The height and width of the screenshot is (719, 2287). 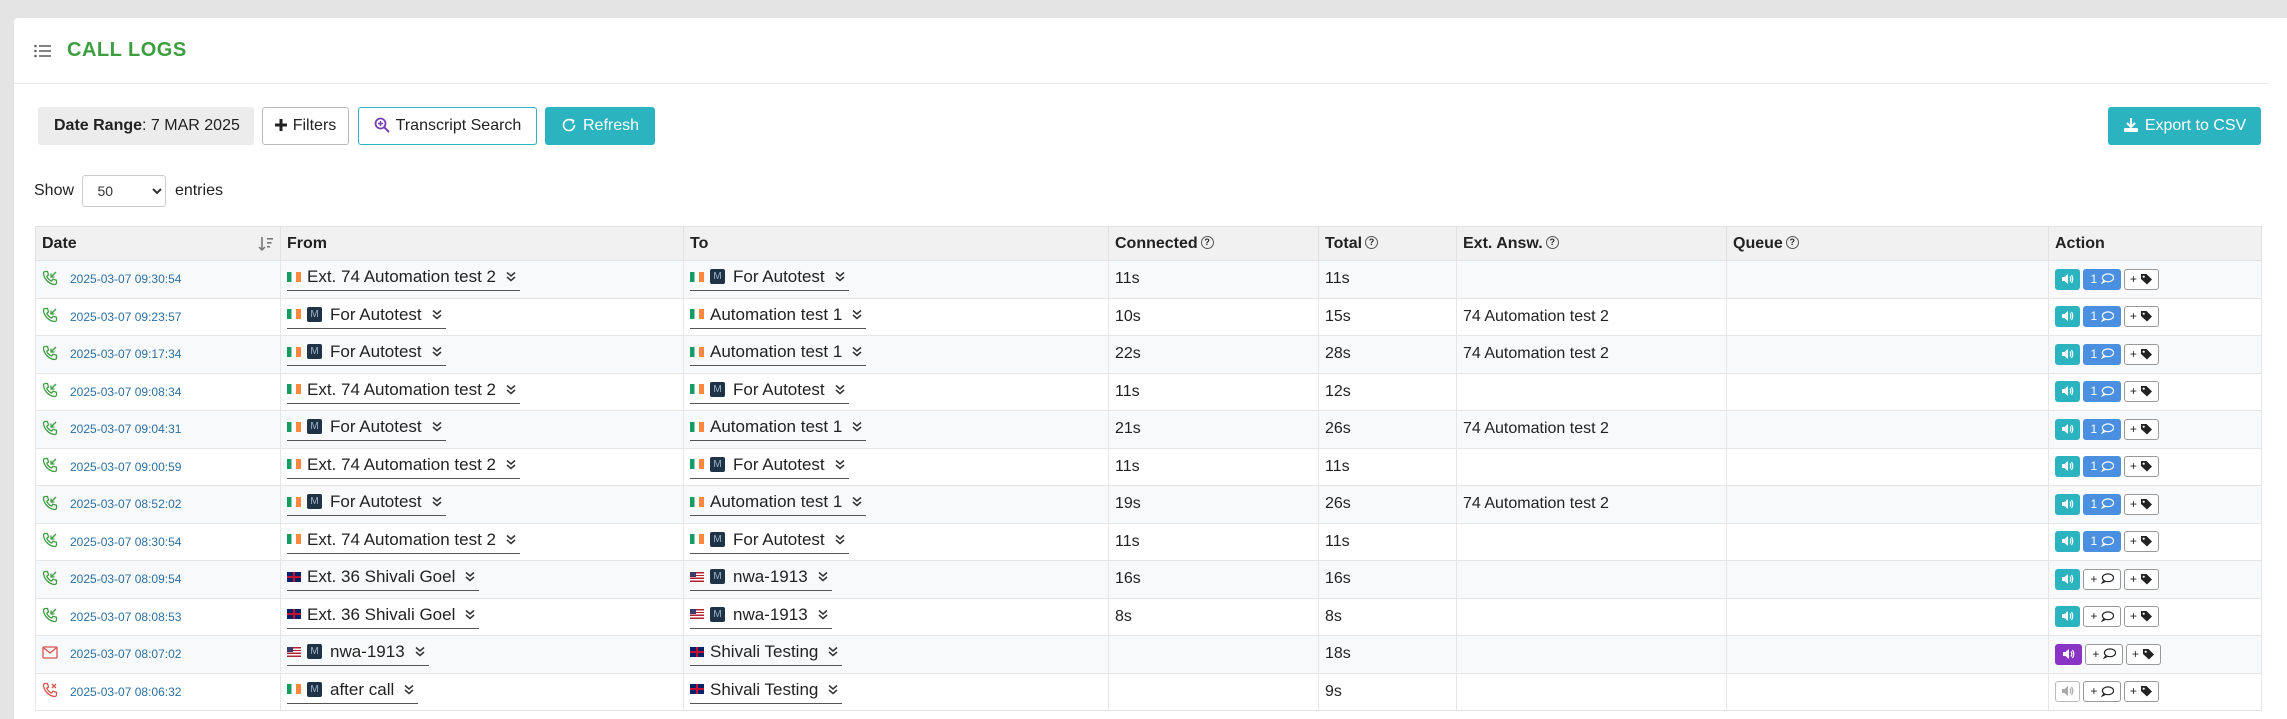 I want to click on refresh-button: Refresh, so click(x=600, y=126).